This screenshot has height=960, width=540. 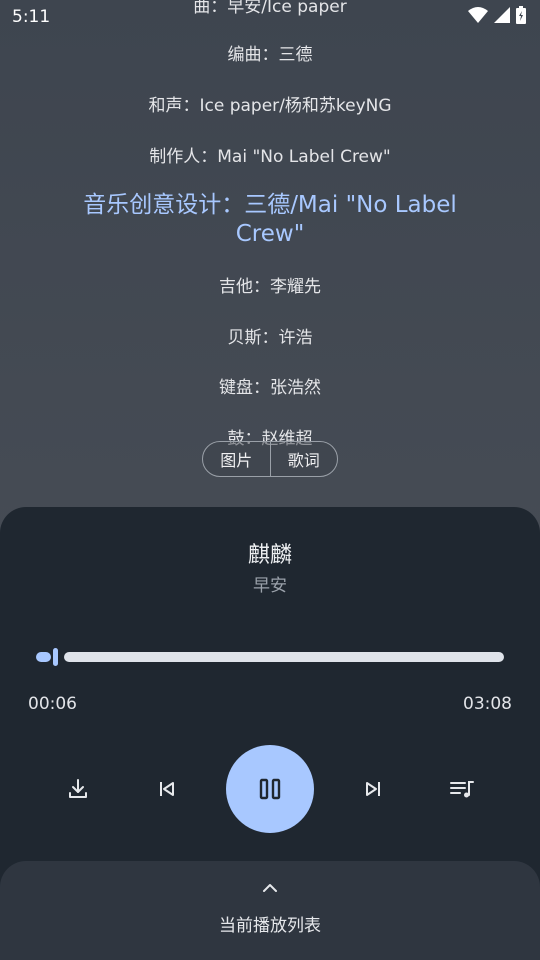 I want to click on total-time: 03:08, so click(x=487, y=704).